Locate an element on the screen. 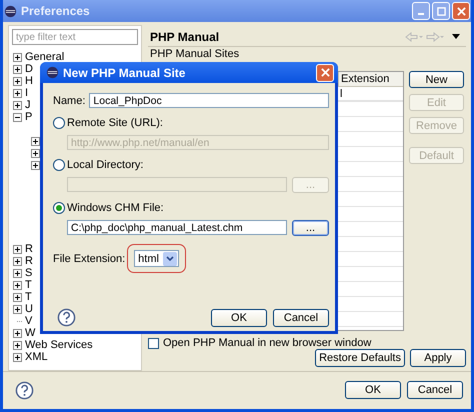 This screenshot has width=474, height=412. checkbox-label: Open PHP Manual in new browser window is located at coordinates (267, 343).